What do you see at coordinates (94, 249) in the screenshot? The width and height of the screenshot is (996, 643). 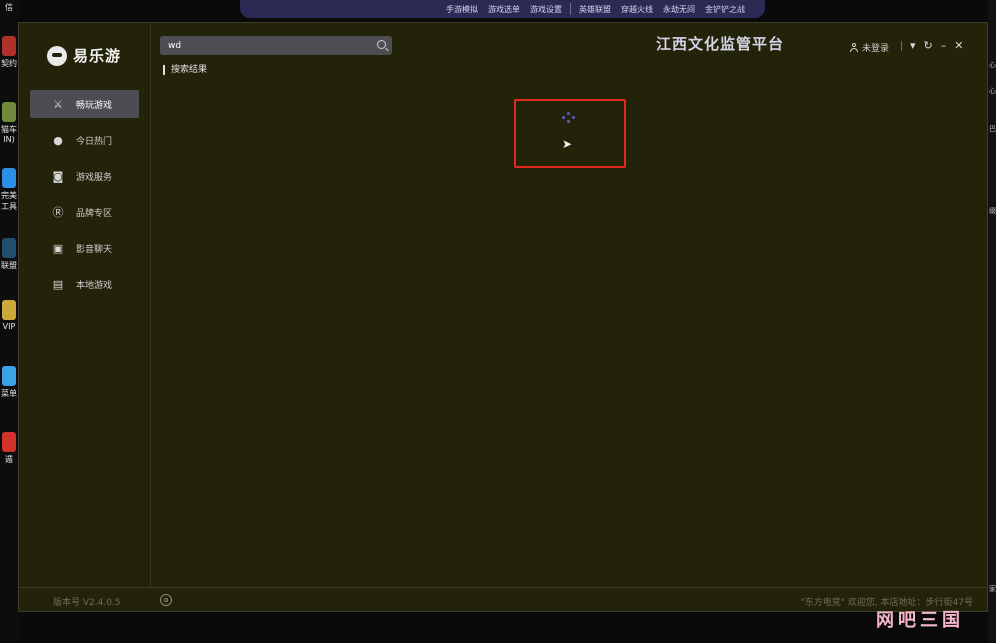 I see `sidebar-item-label: 影音聊天` at bounding box center [94, 249].